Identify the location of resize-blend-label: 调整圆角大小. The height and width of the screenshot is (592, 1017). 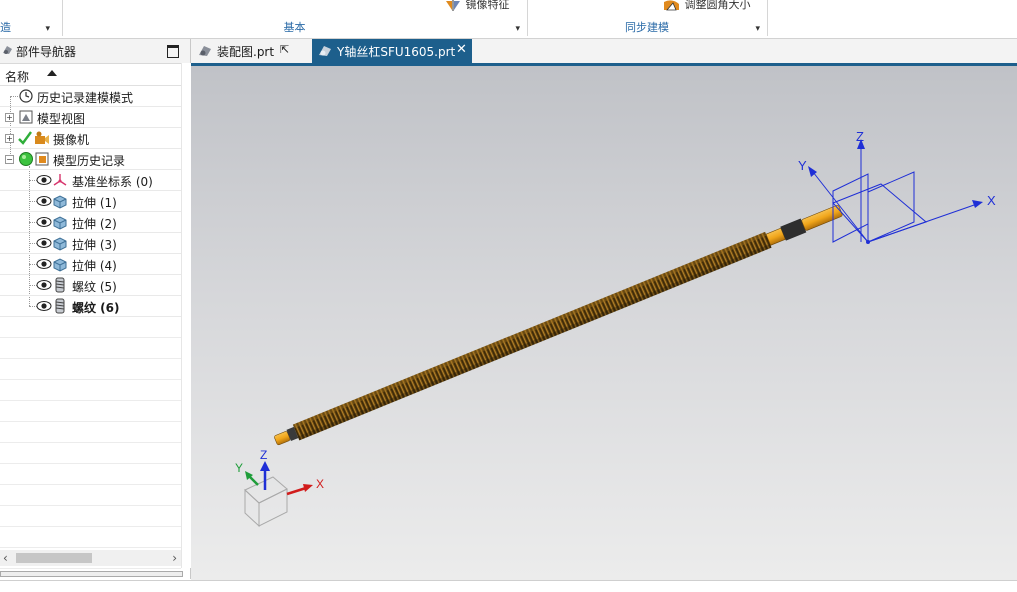
(717, 5).